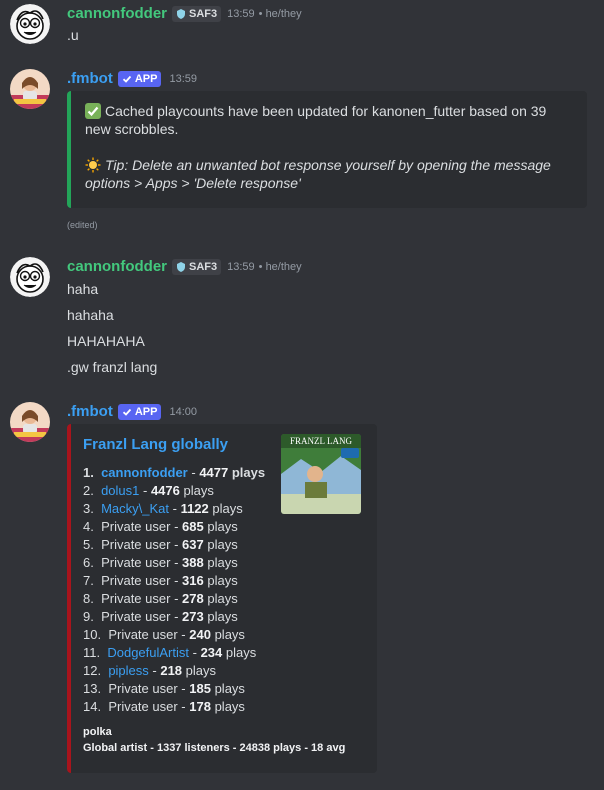 The height and width of the screenshot is (790, 604). What do you see at coordinates (150, 670) in the screenshot?
I see `list-item: 12. pipless - 218 plays` at bounding box center [150, 670].